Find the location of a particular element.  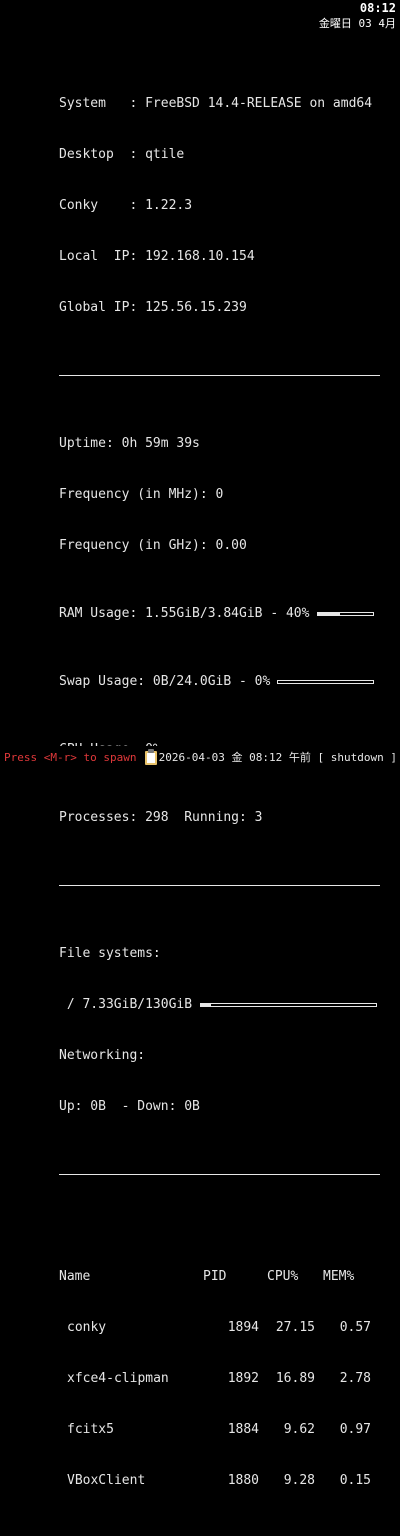

process-cpu: 9.28 is located at coordinates (299, 1480).